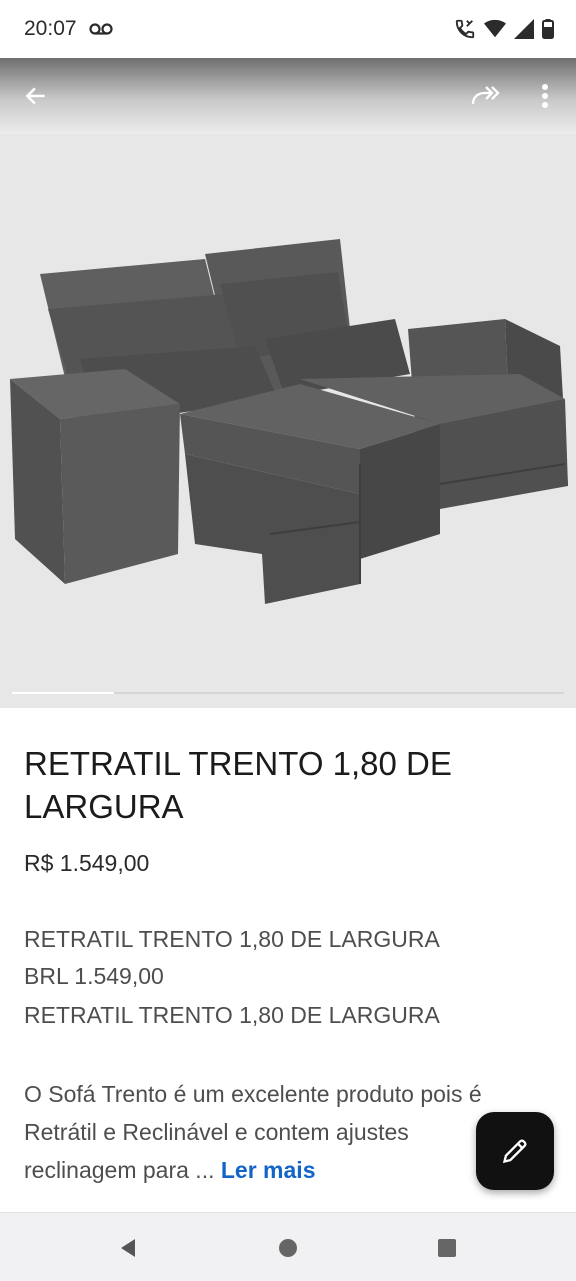 The height and width of the screenshot is (1281, 576). What do you see at coordinates (87, 863) in the screenshot?
I see `product-price: R$ 1.549,00` at bounding box center [87, 863].